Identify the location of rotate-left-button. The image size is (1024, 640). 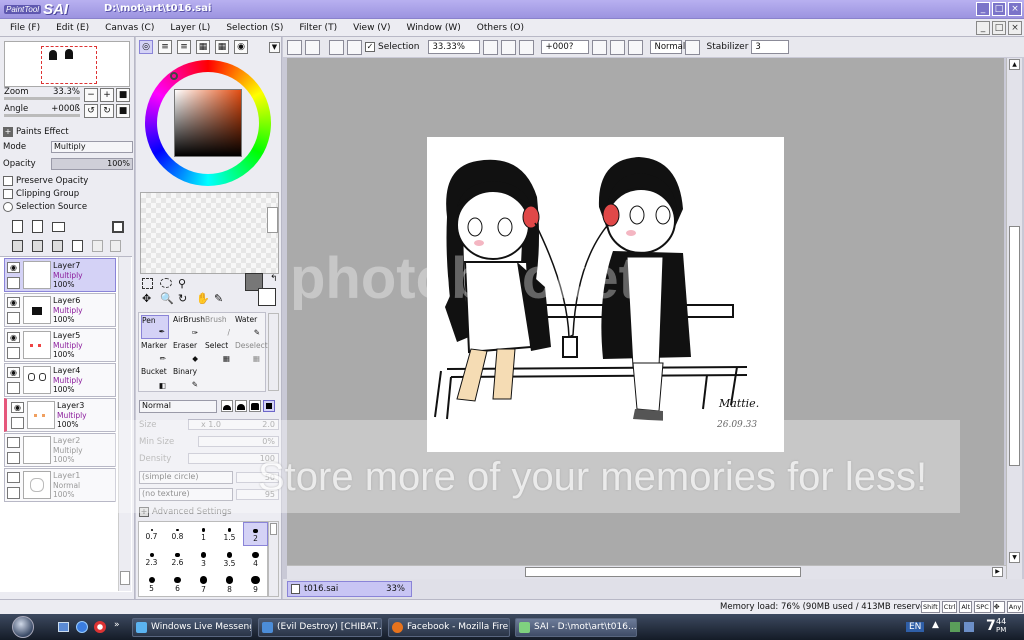
(600, 47).